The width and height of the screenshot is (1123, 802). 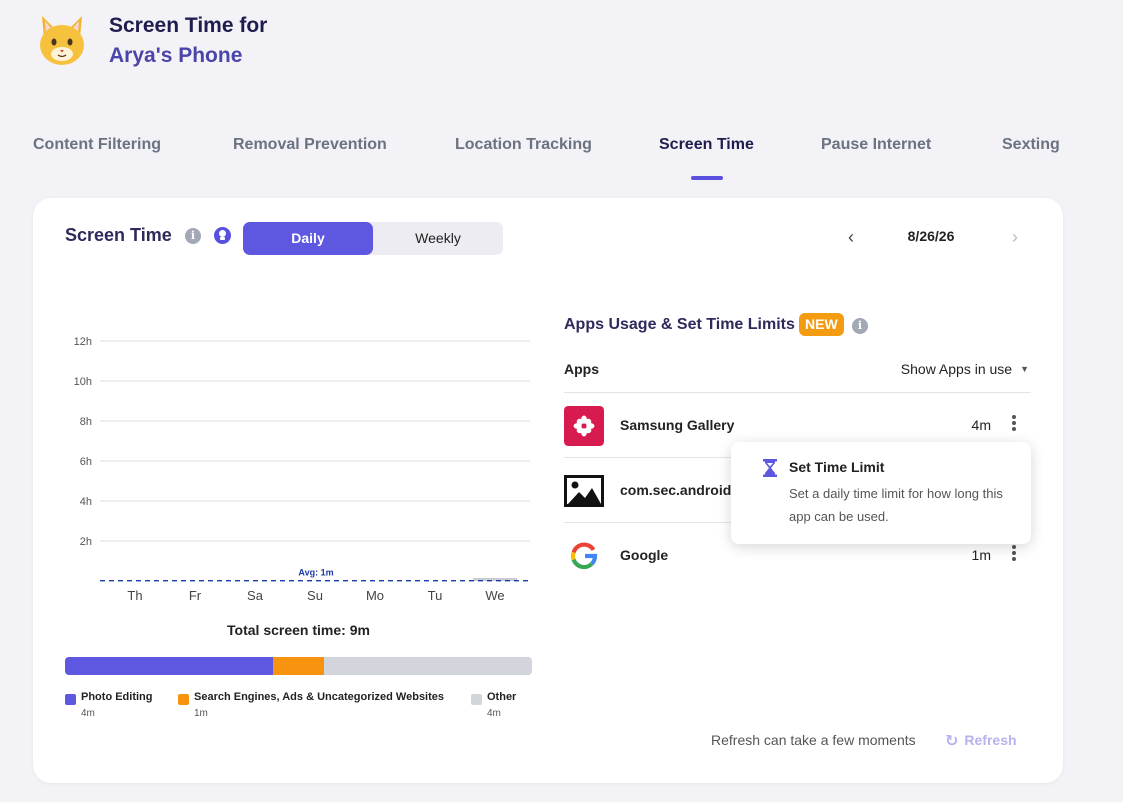 I want to click on refresh-icon: ↻, so click(x=952, y=741).